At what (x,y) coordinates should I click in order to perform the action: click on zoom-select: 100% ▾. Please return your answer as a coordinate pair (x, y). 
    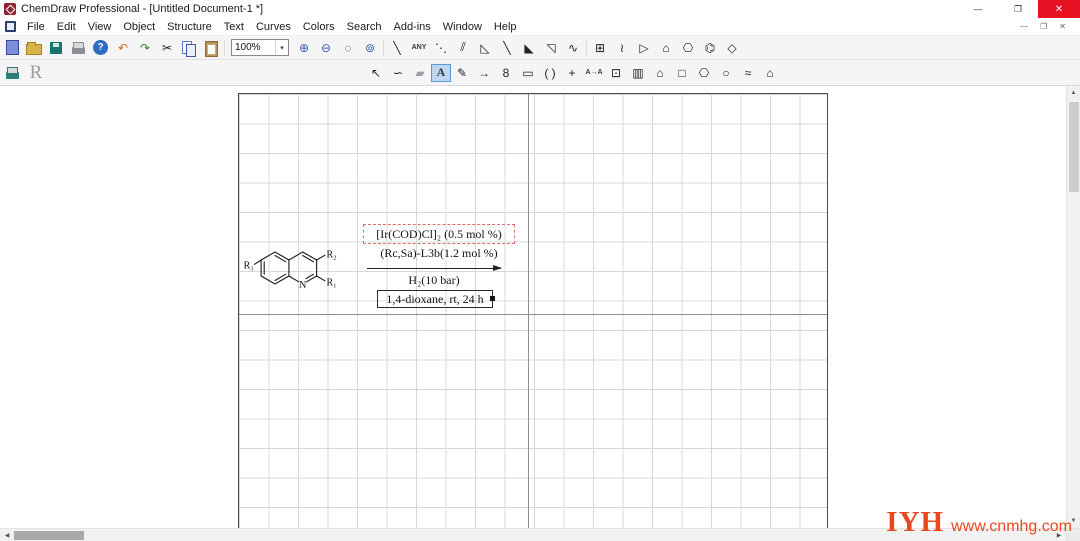
    Looking at the image, I should click on (260, 47).